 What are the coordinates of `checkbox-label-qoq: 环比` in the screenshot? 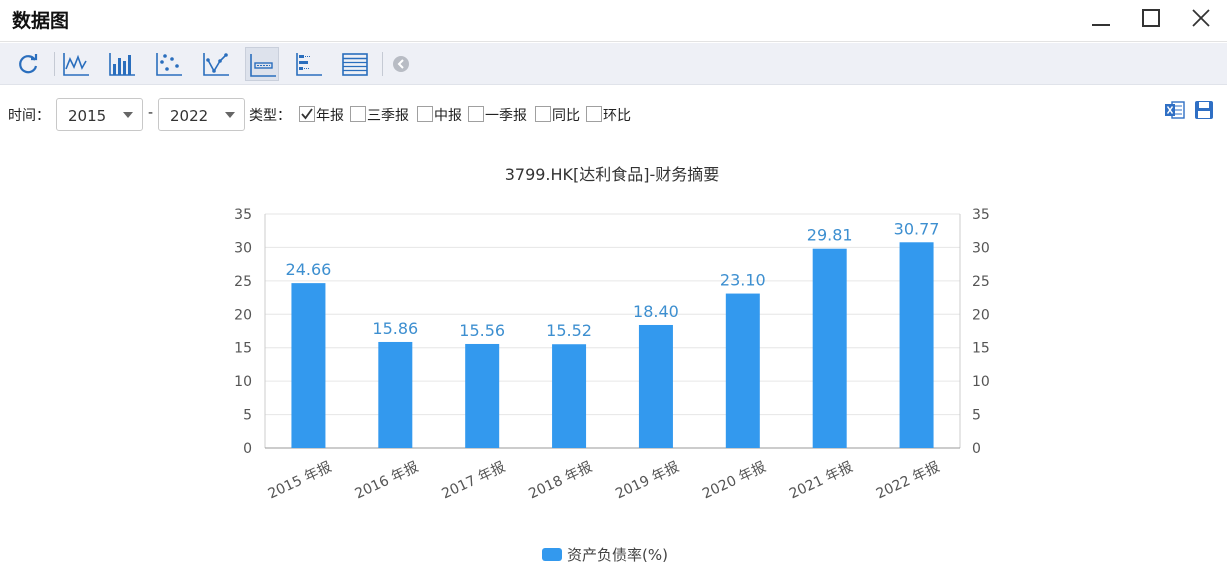 It's located at (617, 116).